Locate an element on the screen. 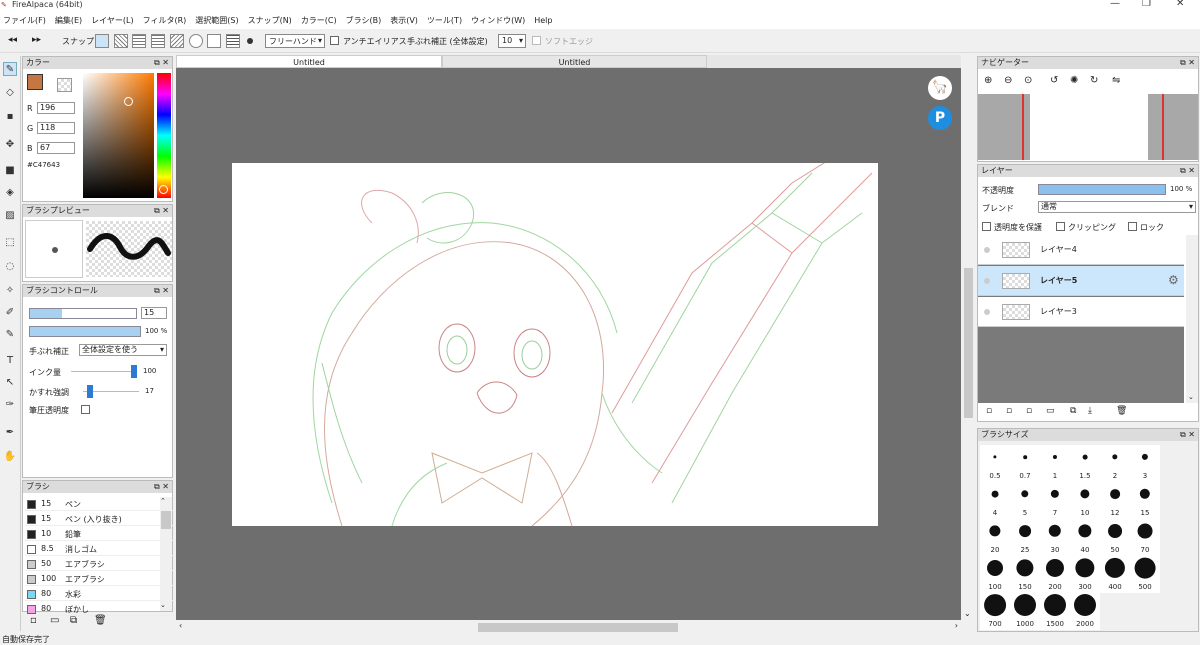 This screenshot has height=645, width=1200. brush-list-item: 10 鉛筆 is located at coordinates (101, 534).